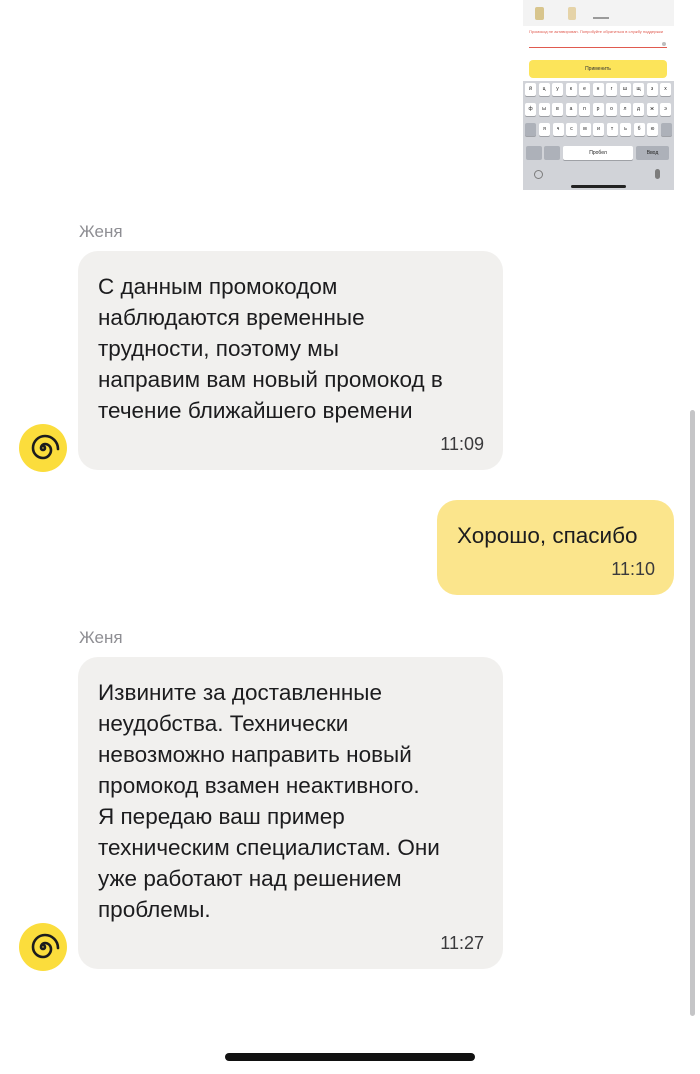 This screenshot has height=1074, width=700. I want to click on thumbnail-key: в, so click(557, 109).